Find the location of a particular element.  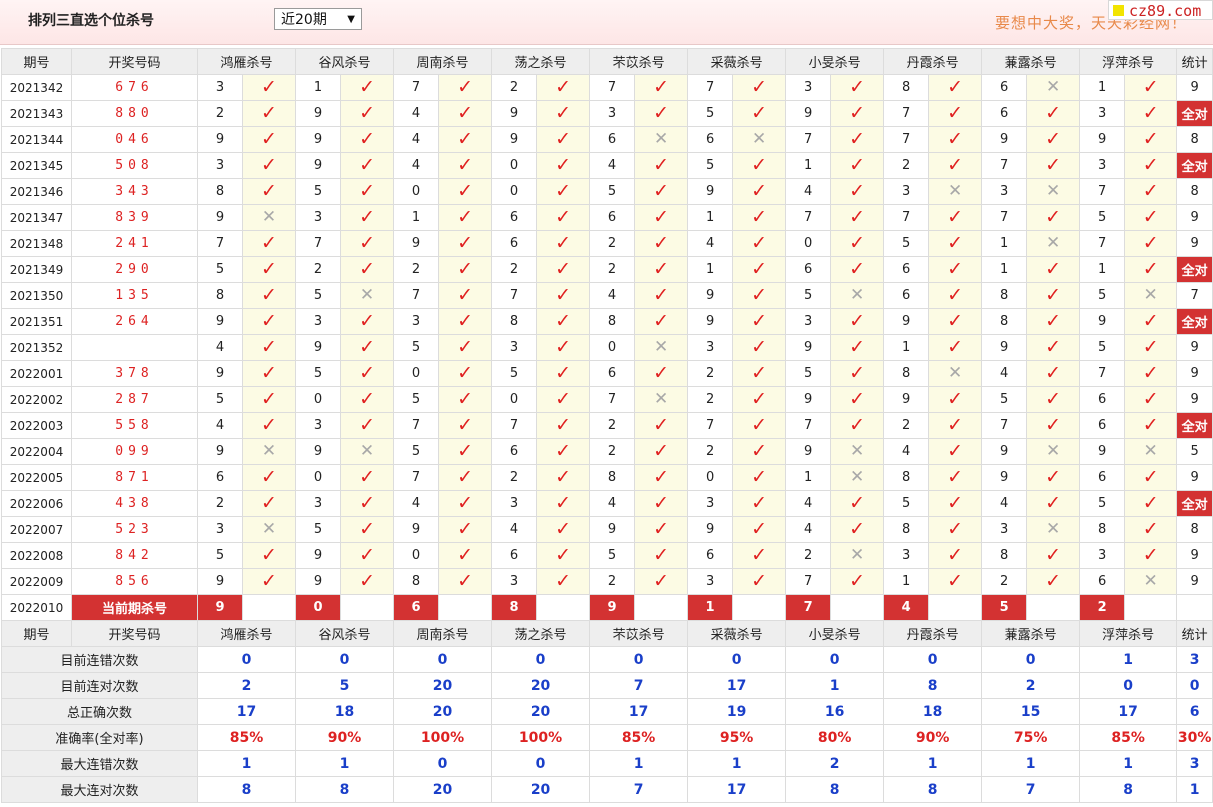

stat-cell: 9 is located at coordinates (1194, 399).